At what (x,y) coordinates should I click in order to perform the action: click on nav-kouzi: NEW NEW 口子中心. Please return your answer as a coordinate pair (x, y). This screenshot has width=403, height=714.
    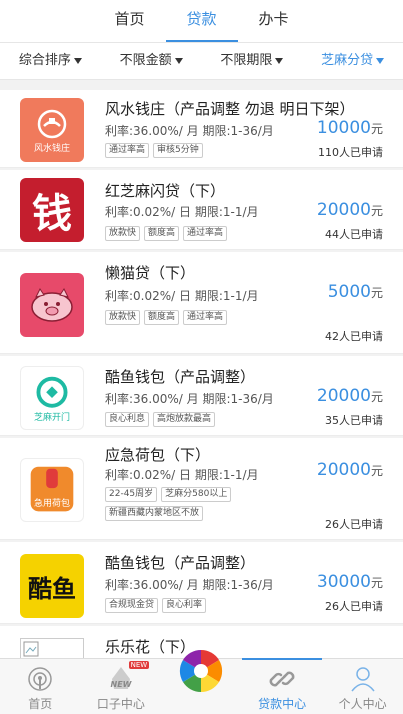
    Looking at the image, I should click on (121, 686).